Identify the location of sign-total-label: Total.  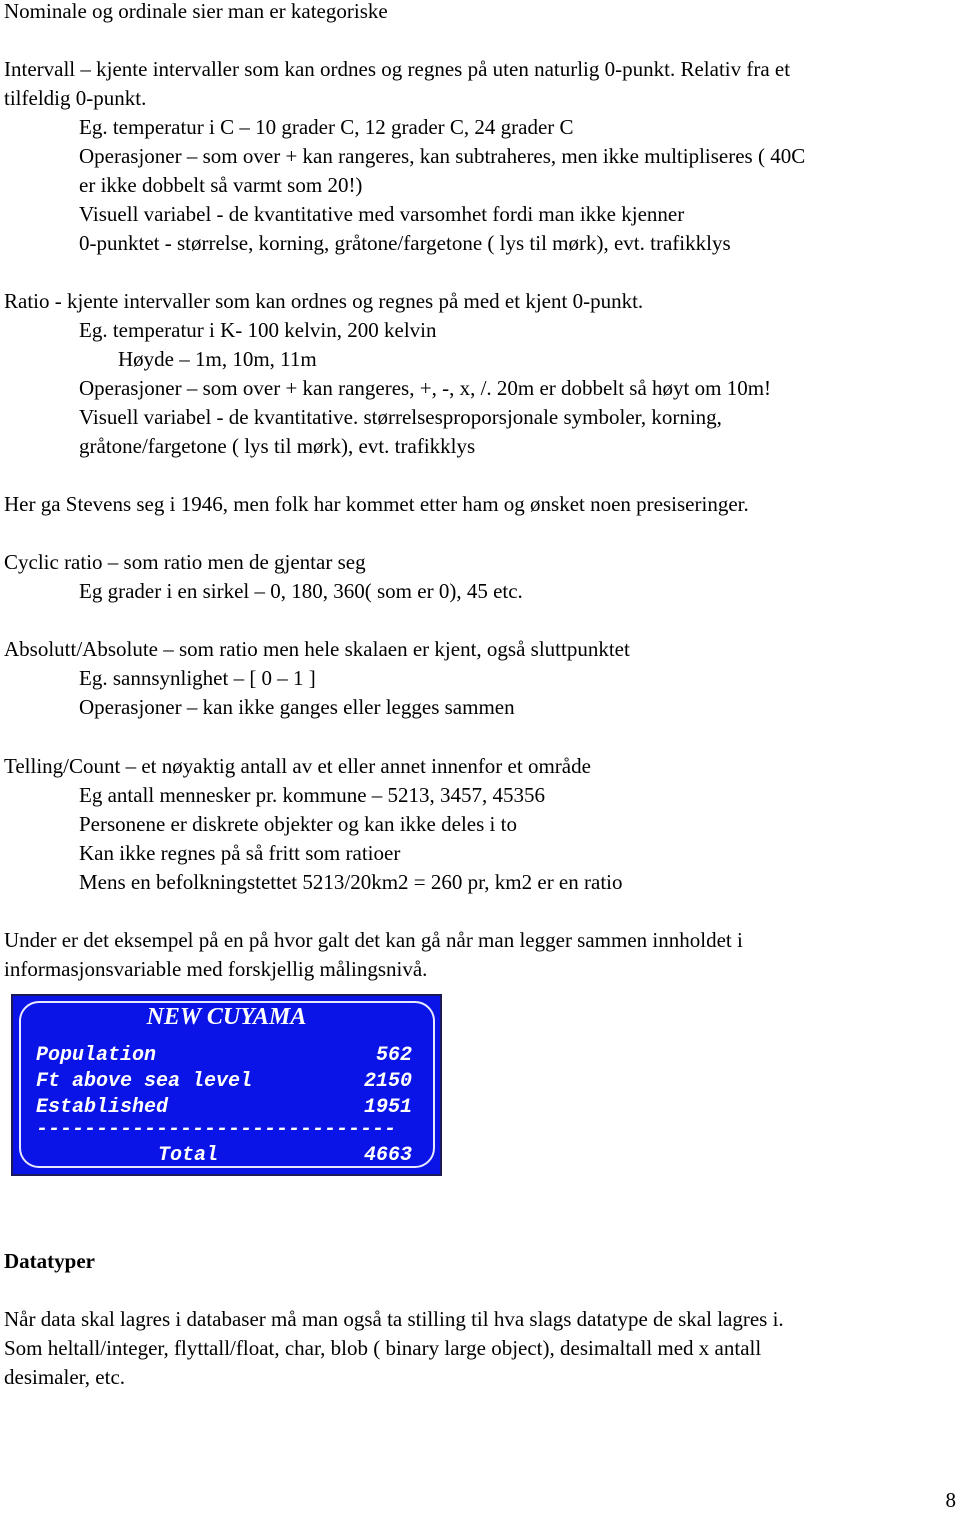
(188, 1155).